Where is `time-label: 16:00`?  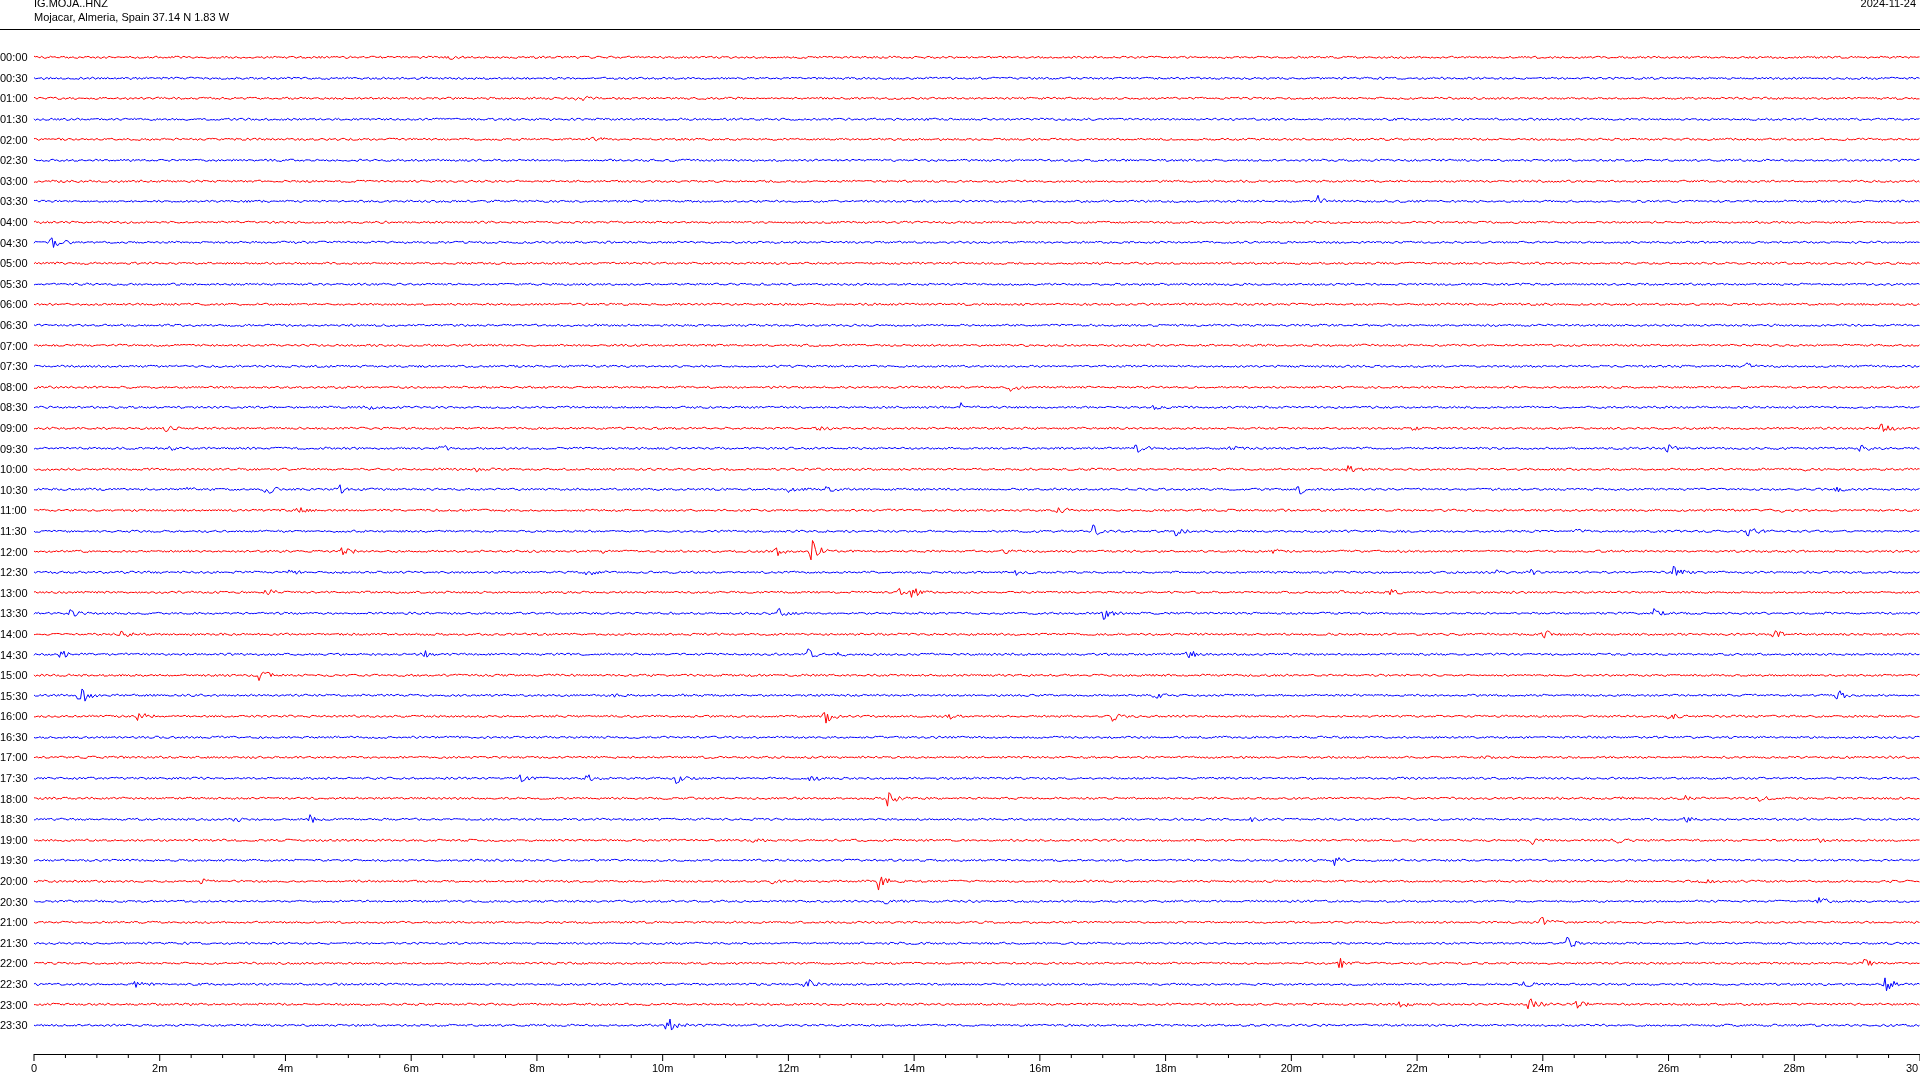
time-label: 16:00 is located at coordinates (14, 716).